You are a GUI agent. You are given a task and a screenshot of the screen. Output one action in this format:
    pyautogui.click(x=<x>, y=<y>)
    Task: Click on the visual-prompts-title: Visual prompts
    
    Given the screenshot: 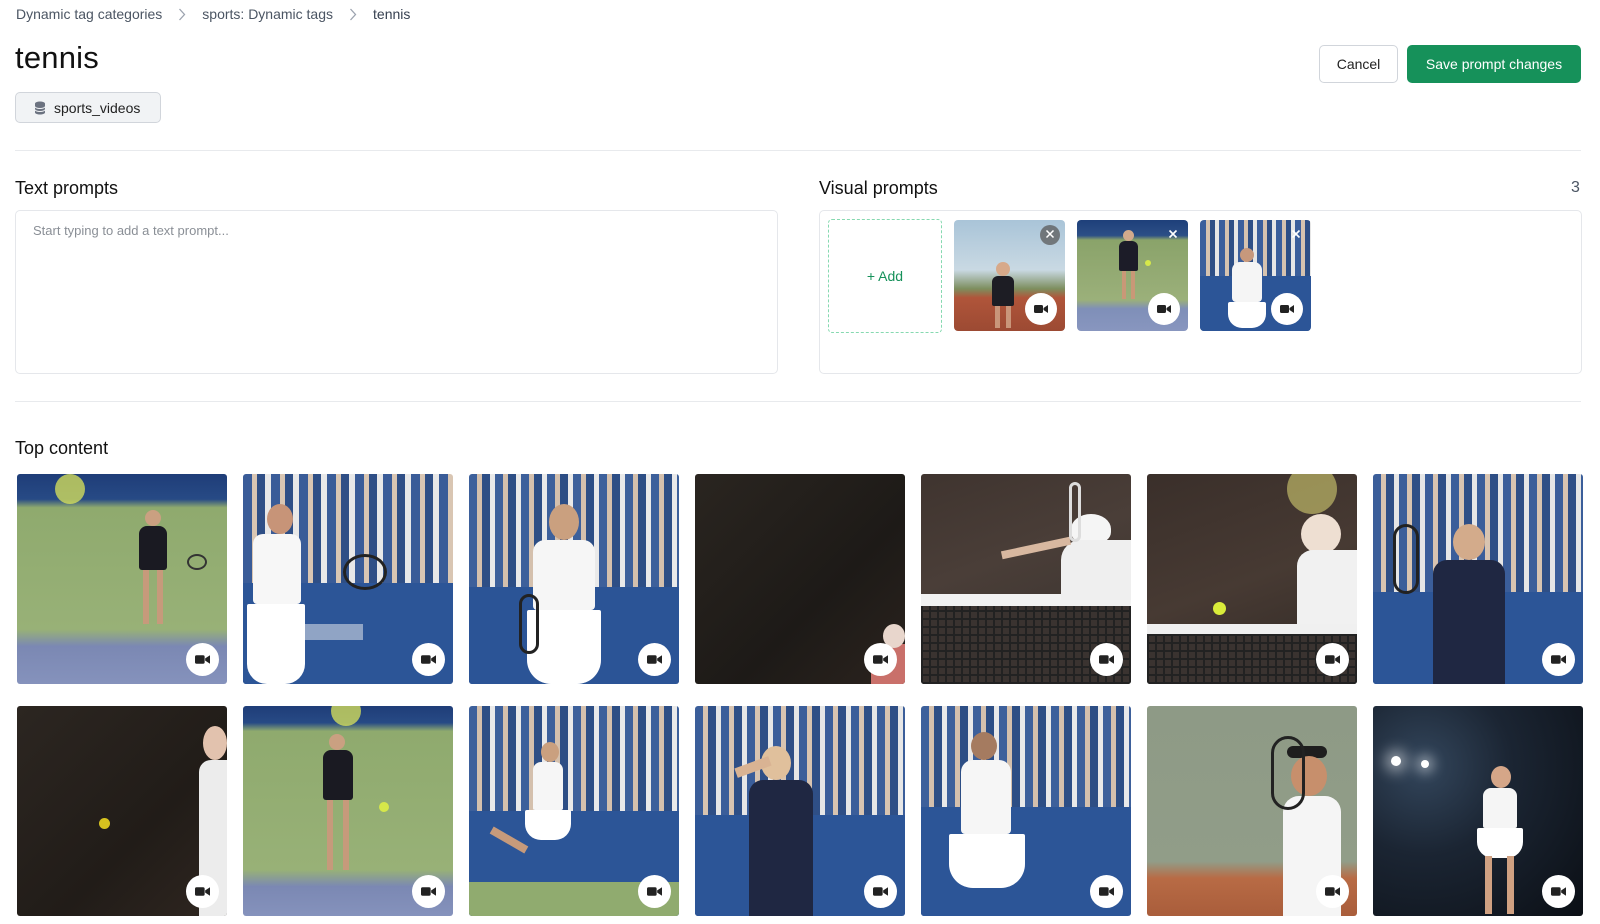 What is the action you would take?
    pyautogui.click(x=878, y=188)
    